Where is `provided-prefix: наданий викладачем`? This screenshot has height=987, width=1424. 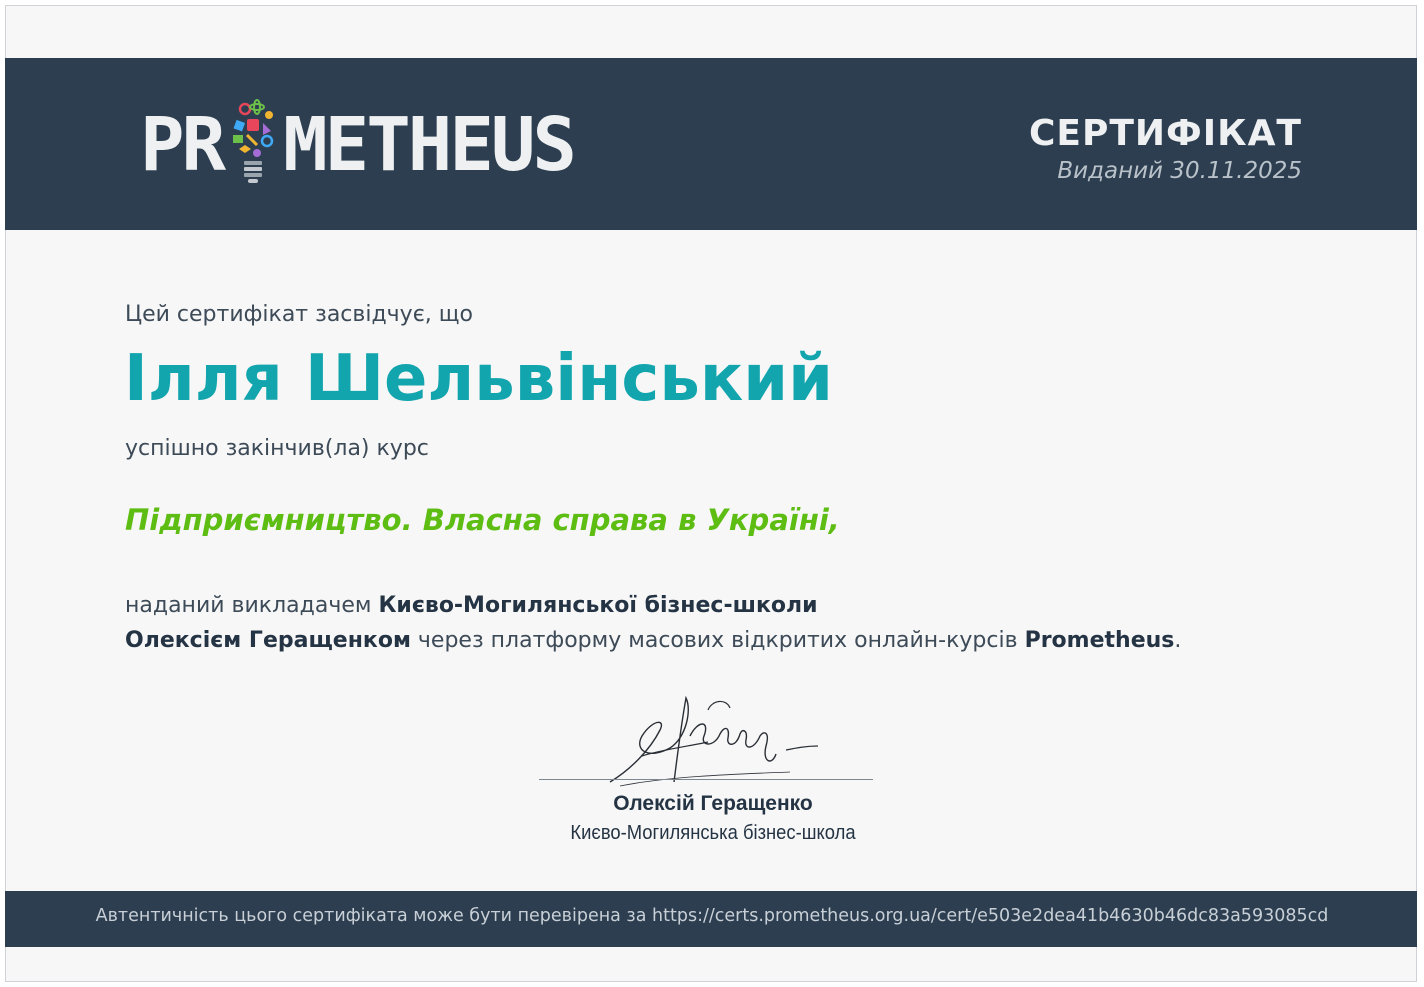 provided-prefix: наданий викладачем is located at coordinates (252, 605).